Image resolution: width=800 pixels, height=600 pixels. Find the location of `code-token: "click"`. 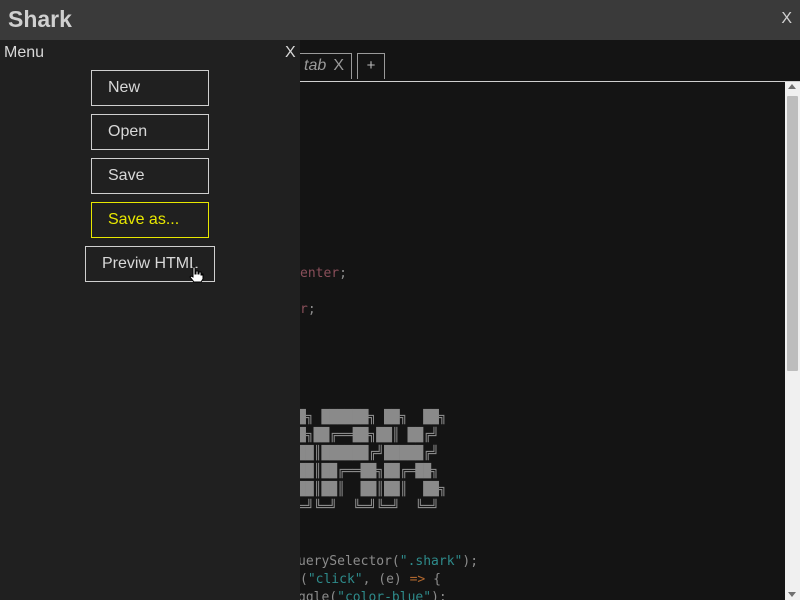

code-token: "click" is located at coordinates (335, 579).